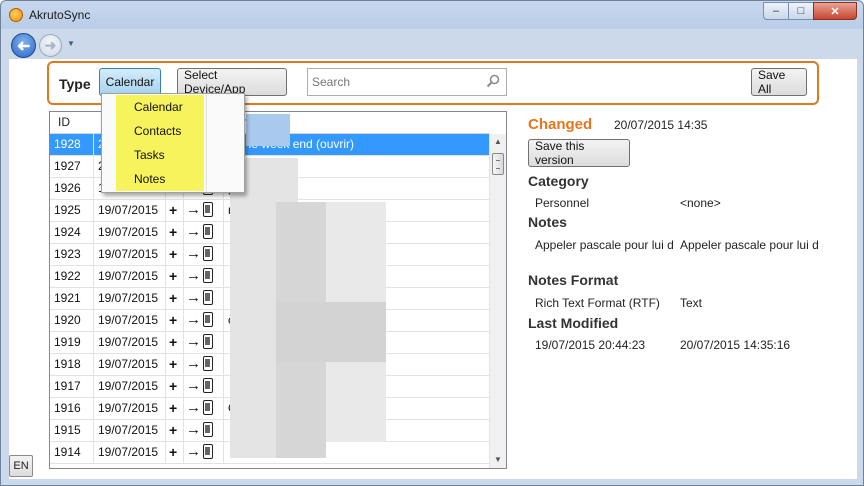  Describe the element at coordinates (232, 82) in the screenshot. I see `select-device-button: Select Device/App` at that location.